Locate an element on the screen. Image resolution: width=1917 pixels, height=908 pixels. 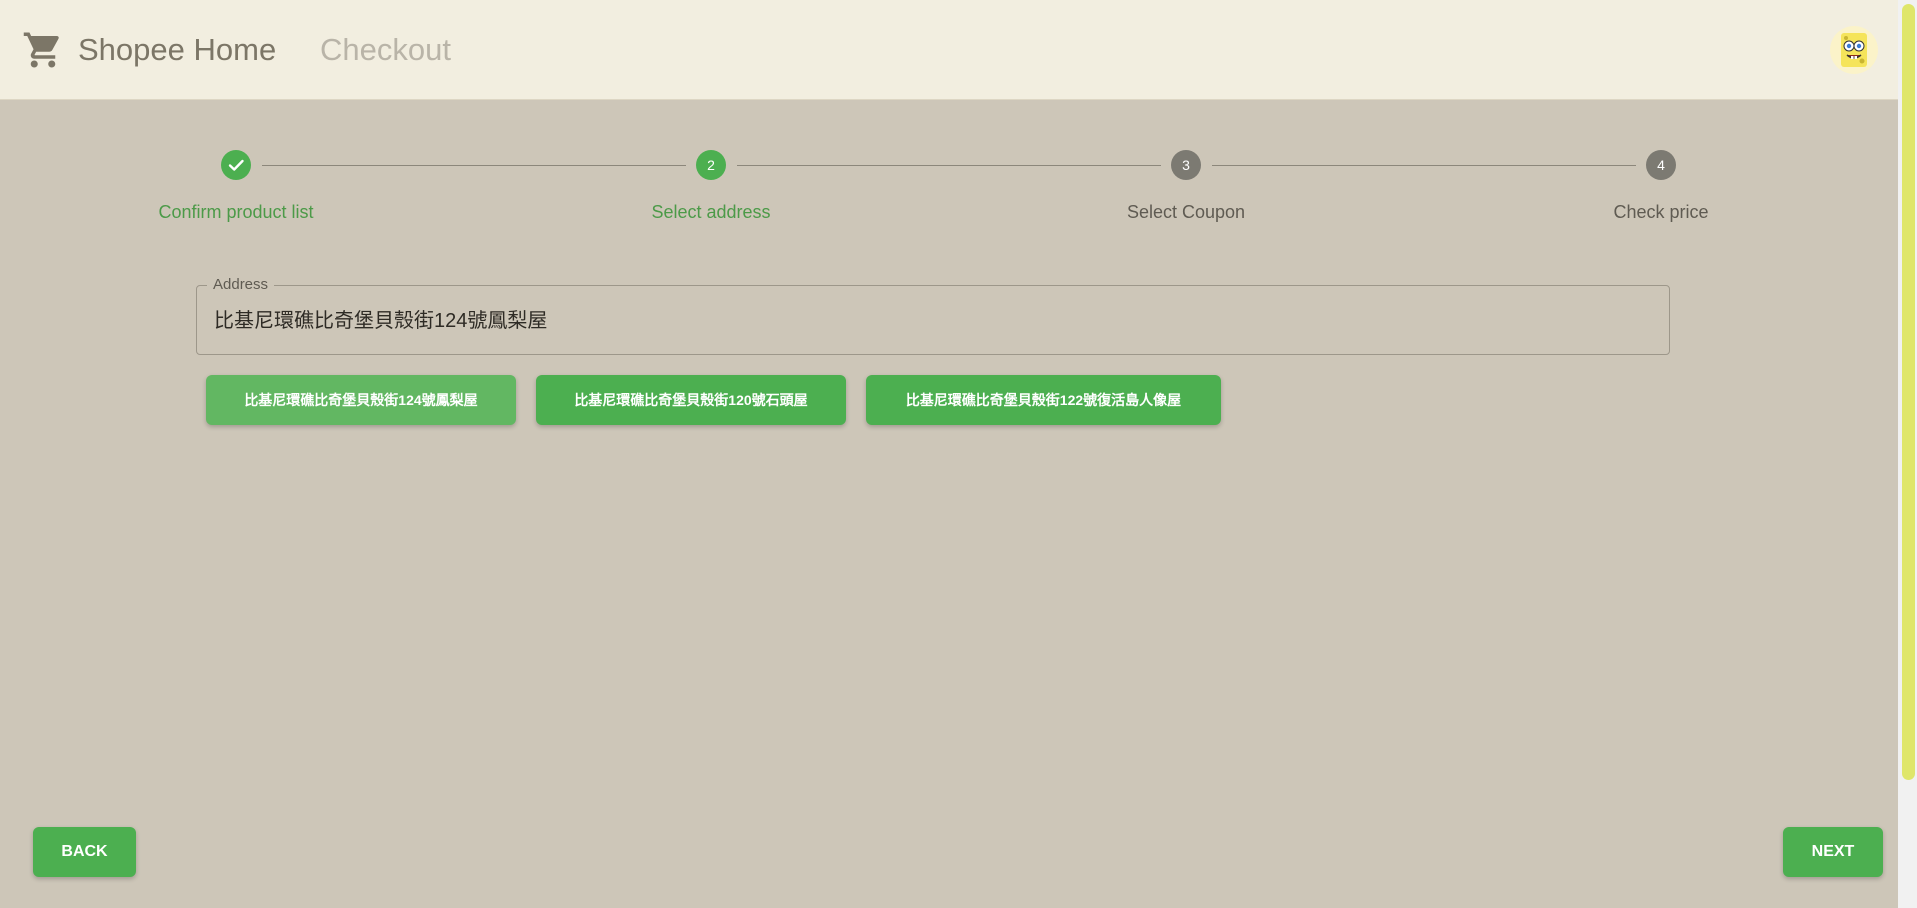
step-4-indicator: 4 is located at coordinates (1661, 165).